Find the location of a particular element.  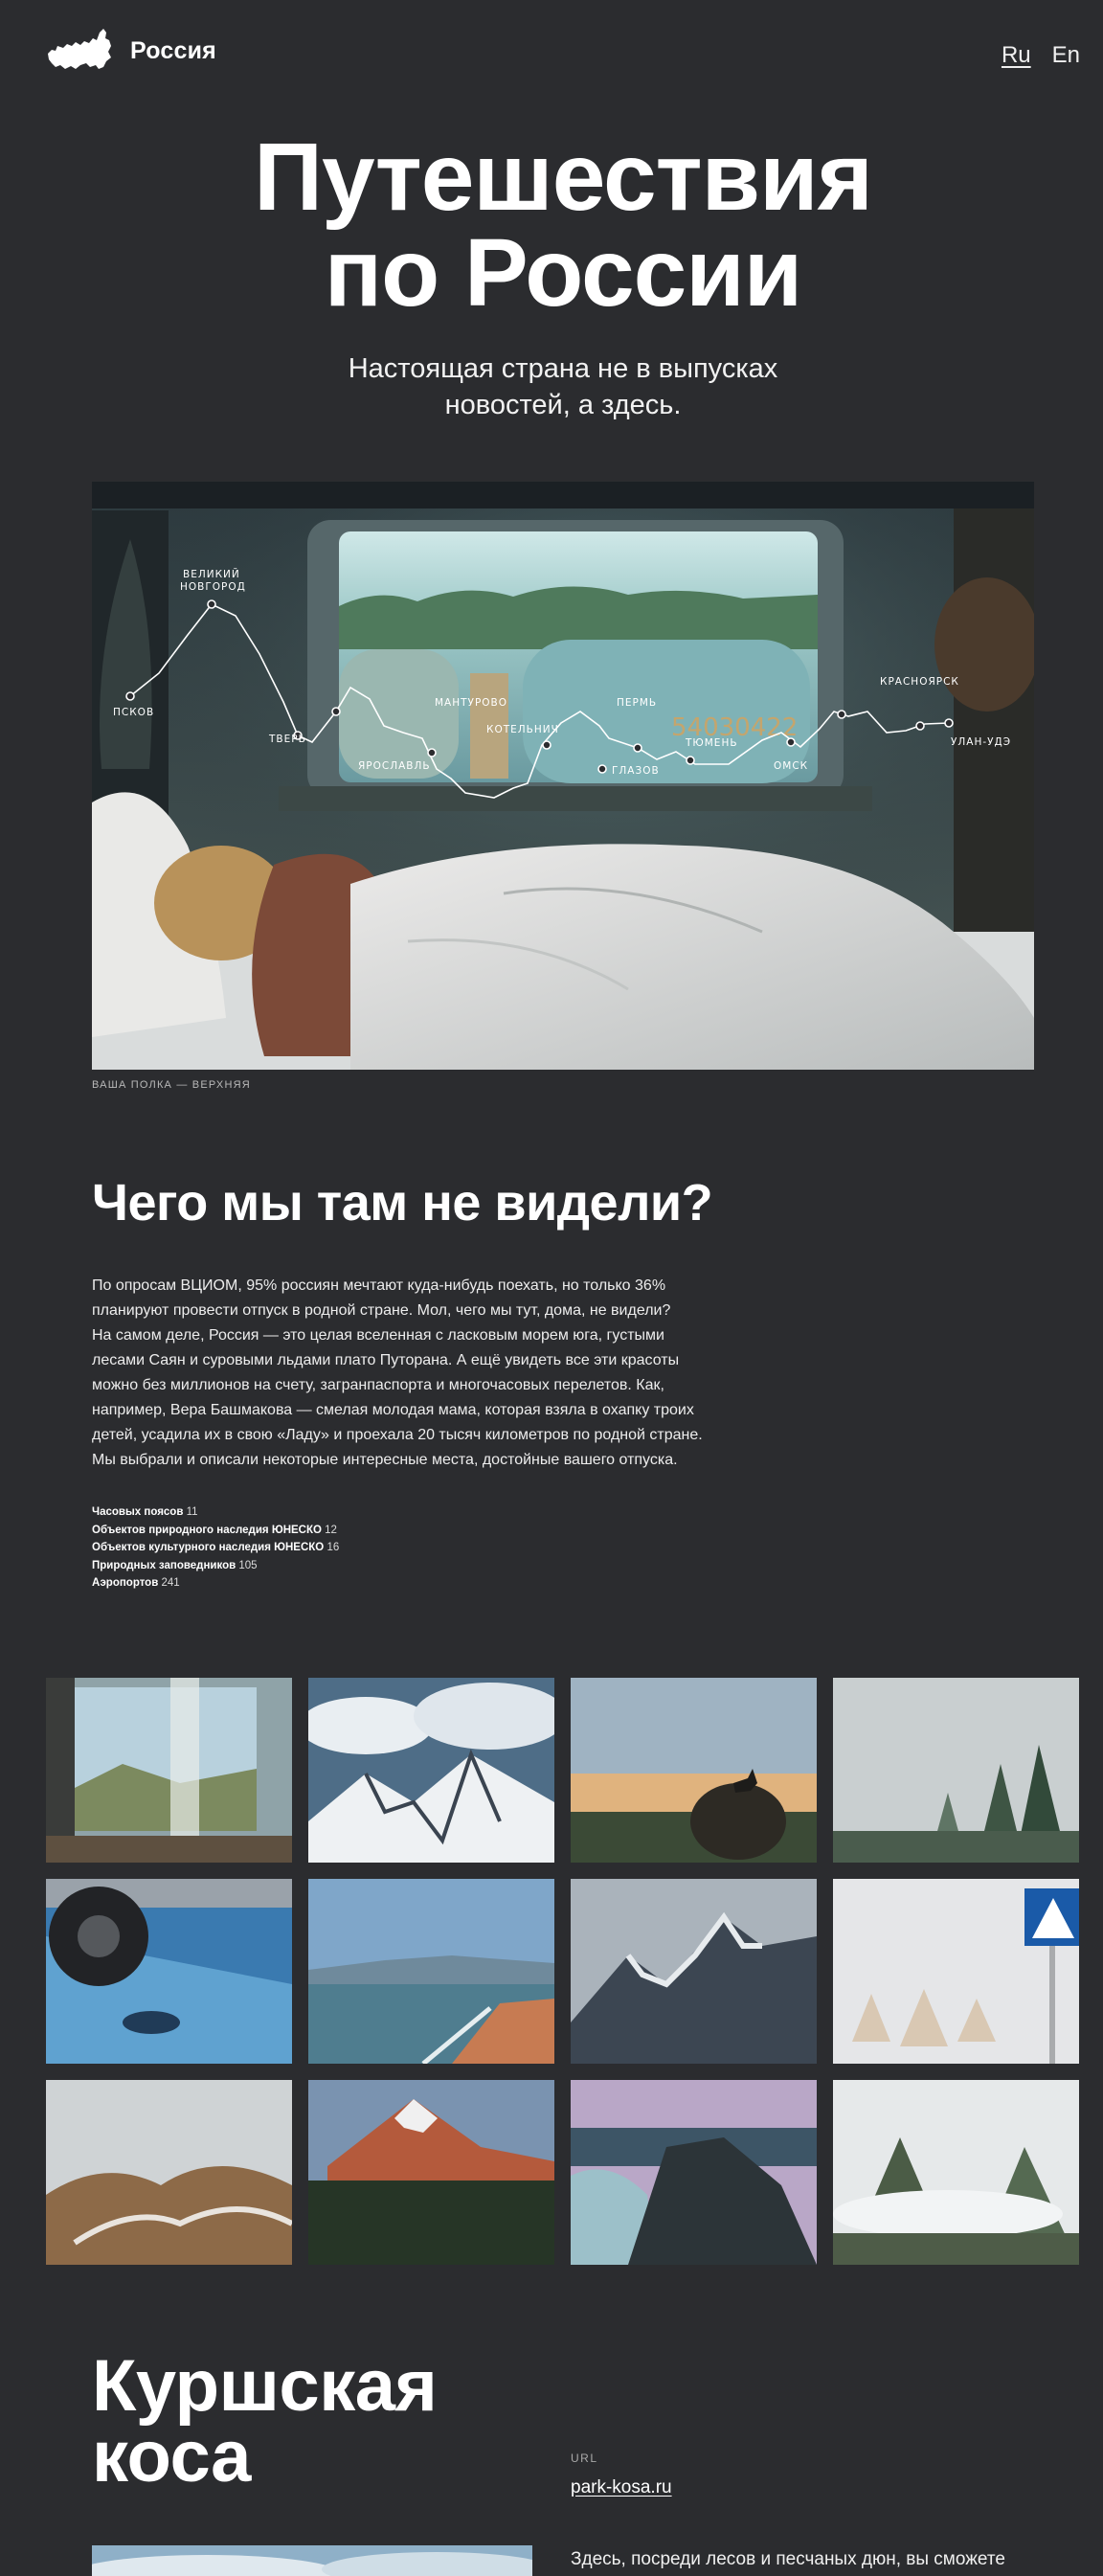

gallery-photo-dog-on-haystack is located at coordinates (694, 1770).